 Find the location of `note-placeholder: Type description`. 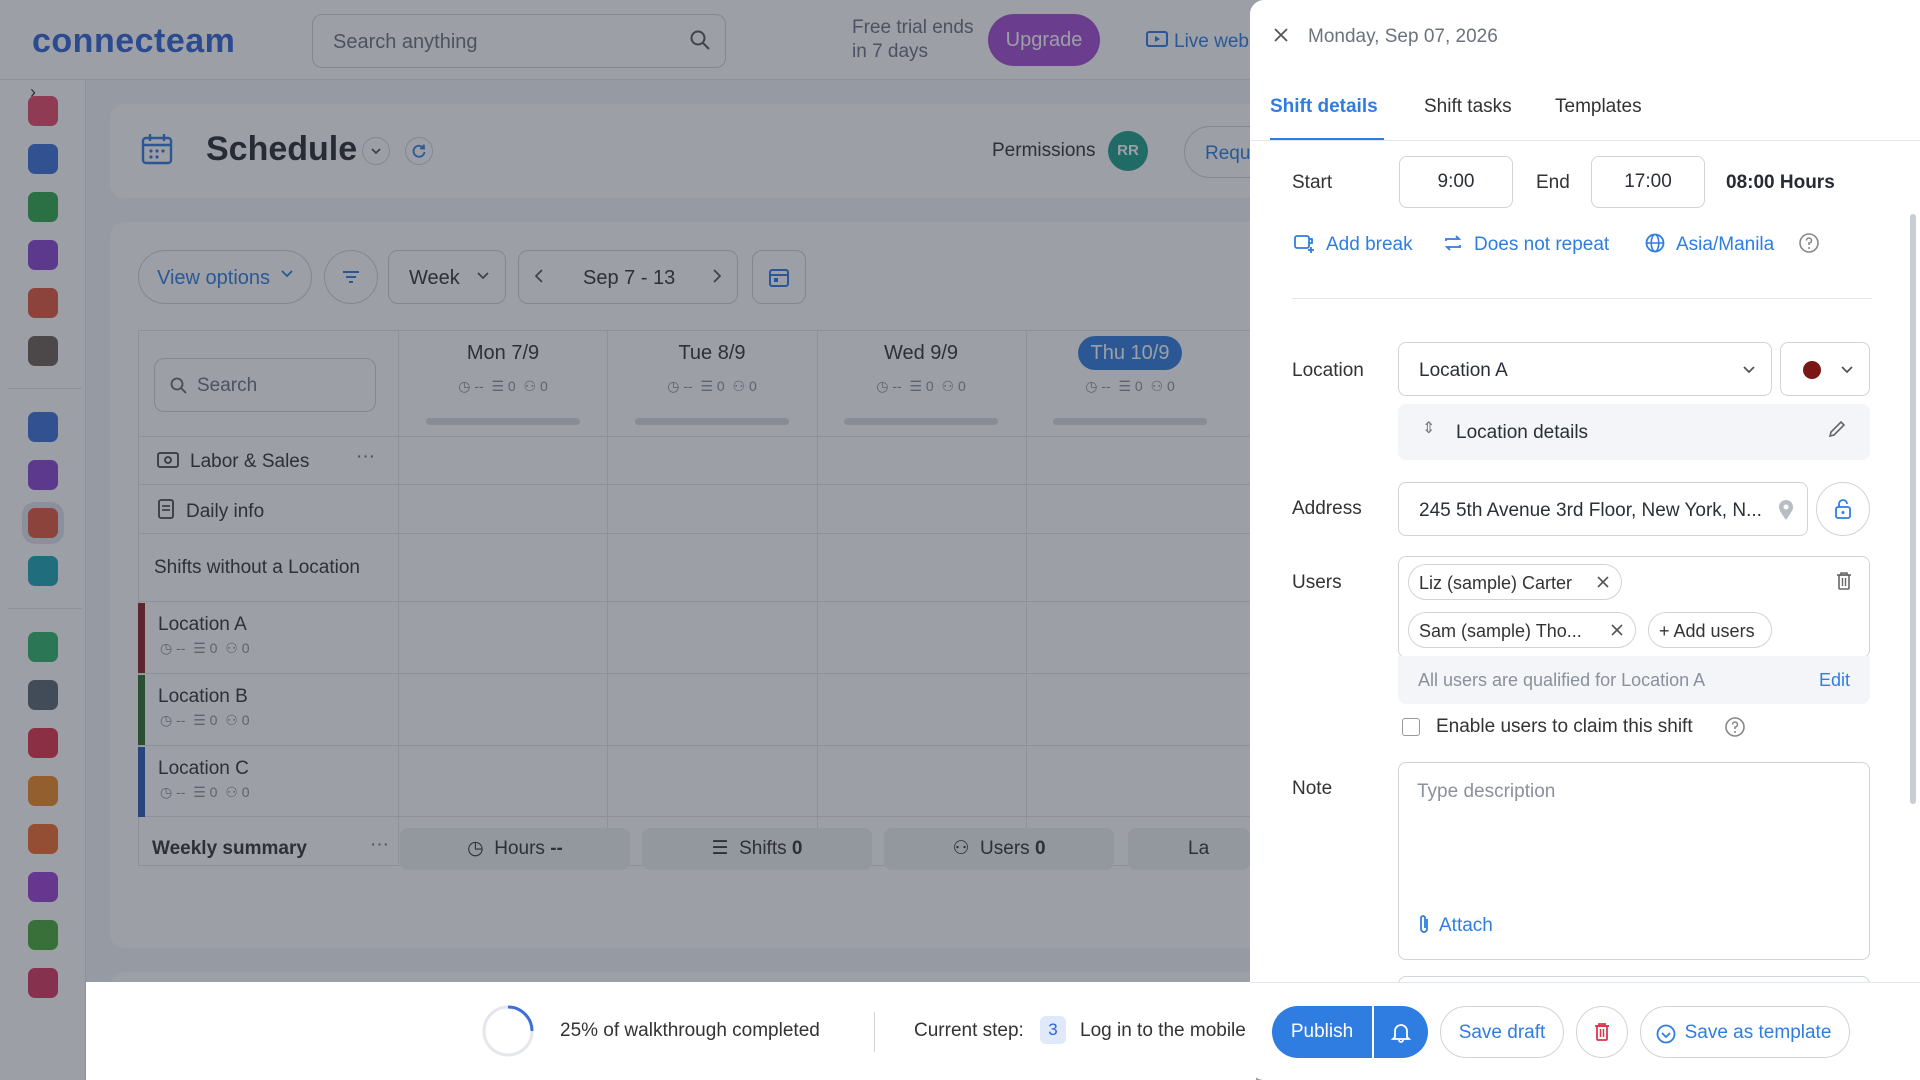

note-placeholder: Type description is located at coordinates (1486, 791).